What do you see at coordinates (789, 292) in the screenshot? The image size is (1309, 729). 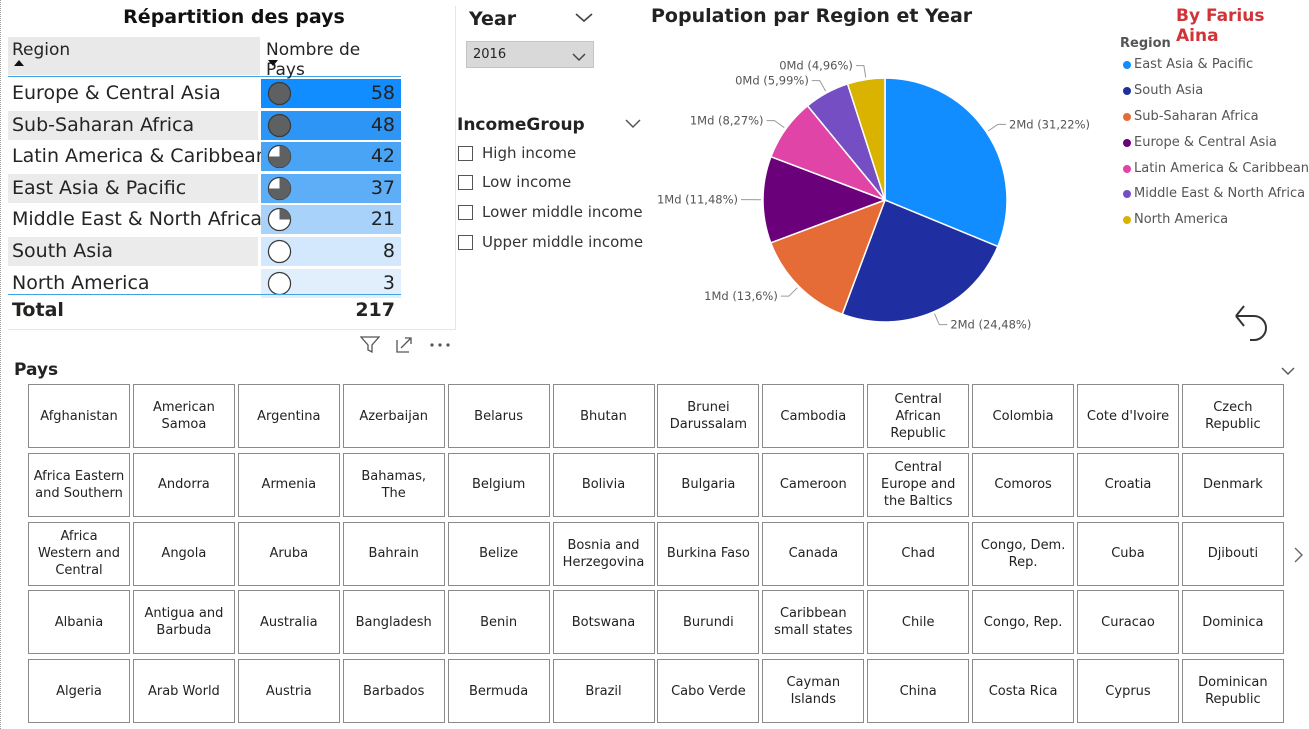 I see `leader-line` at bounding box center [789, 292].